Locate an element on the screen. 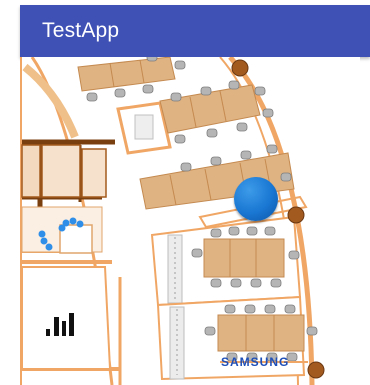 The width and height of the screenshot is (370, 385). app-title: TestApp is located at coordinates (81, 30).